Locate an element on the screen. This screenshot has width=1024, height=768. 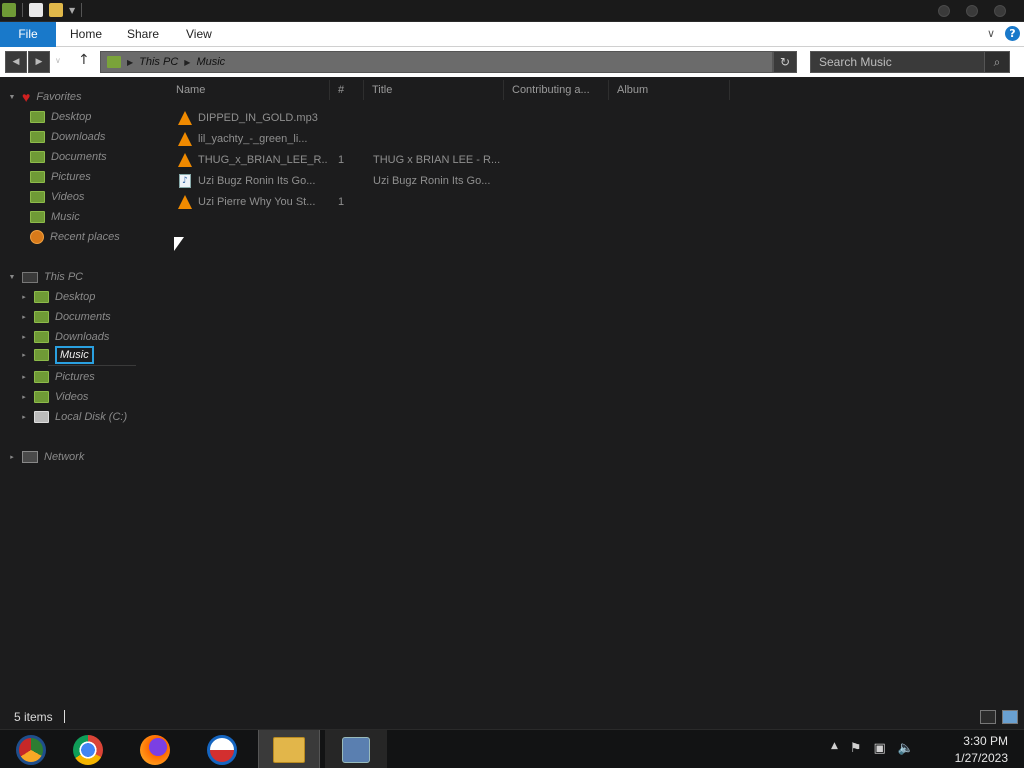
search-icon: ⌕ is located at coordinates (997, 62).